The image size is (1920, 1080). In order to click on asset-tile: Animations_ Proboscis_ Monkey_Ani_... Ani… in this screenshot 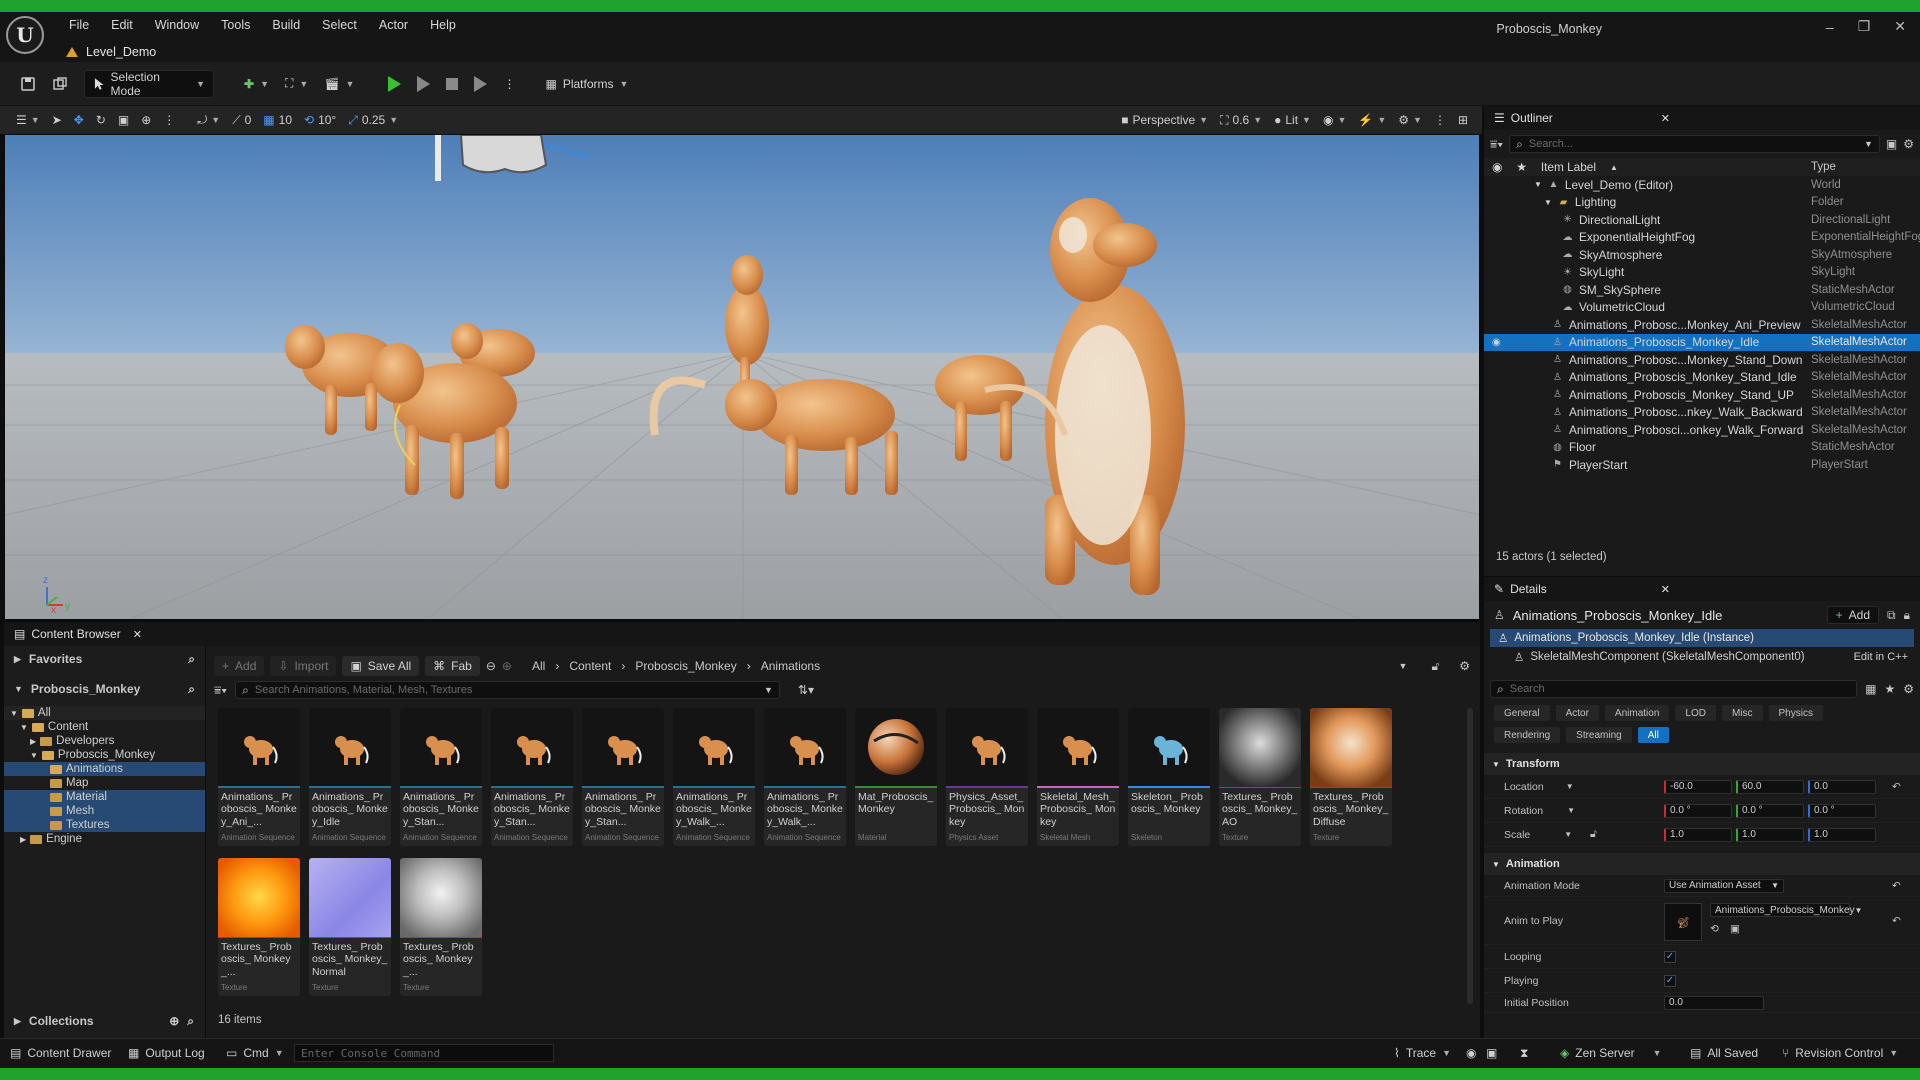, I will do `click(259, 777)`.